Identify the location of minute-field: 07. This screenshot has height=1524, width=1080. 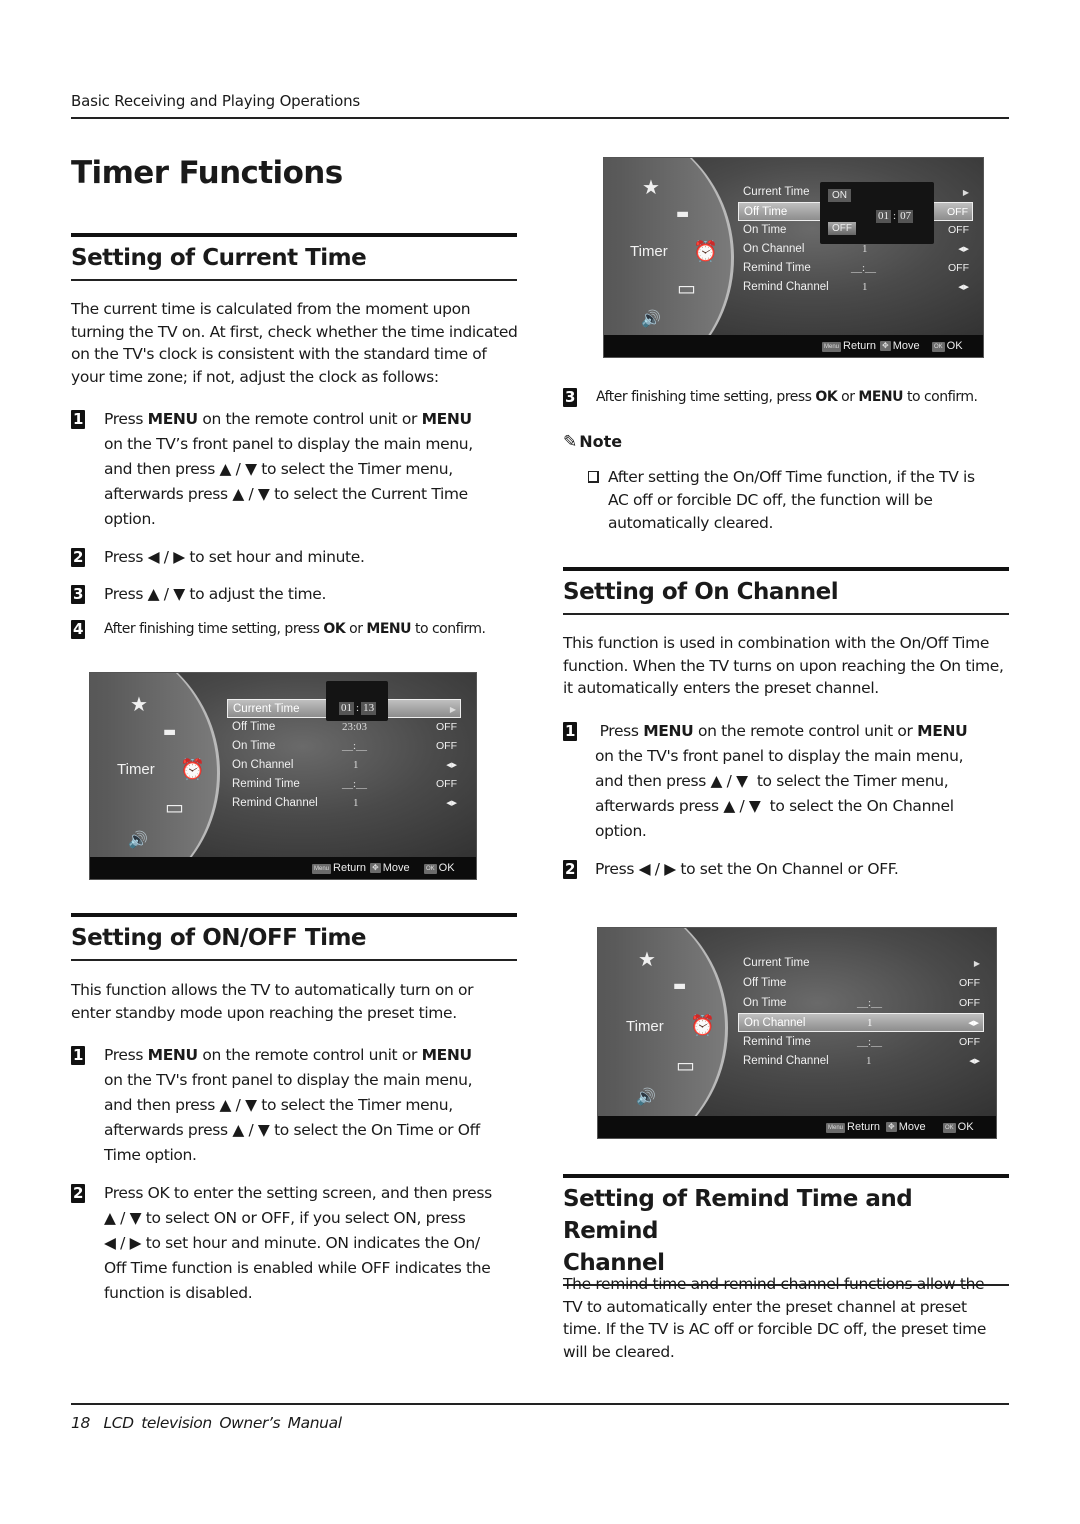
(906, 216).